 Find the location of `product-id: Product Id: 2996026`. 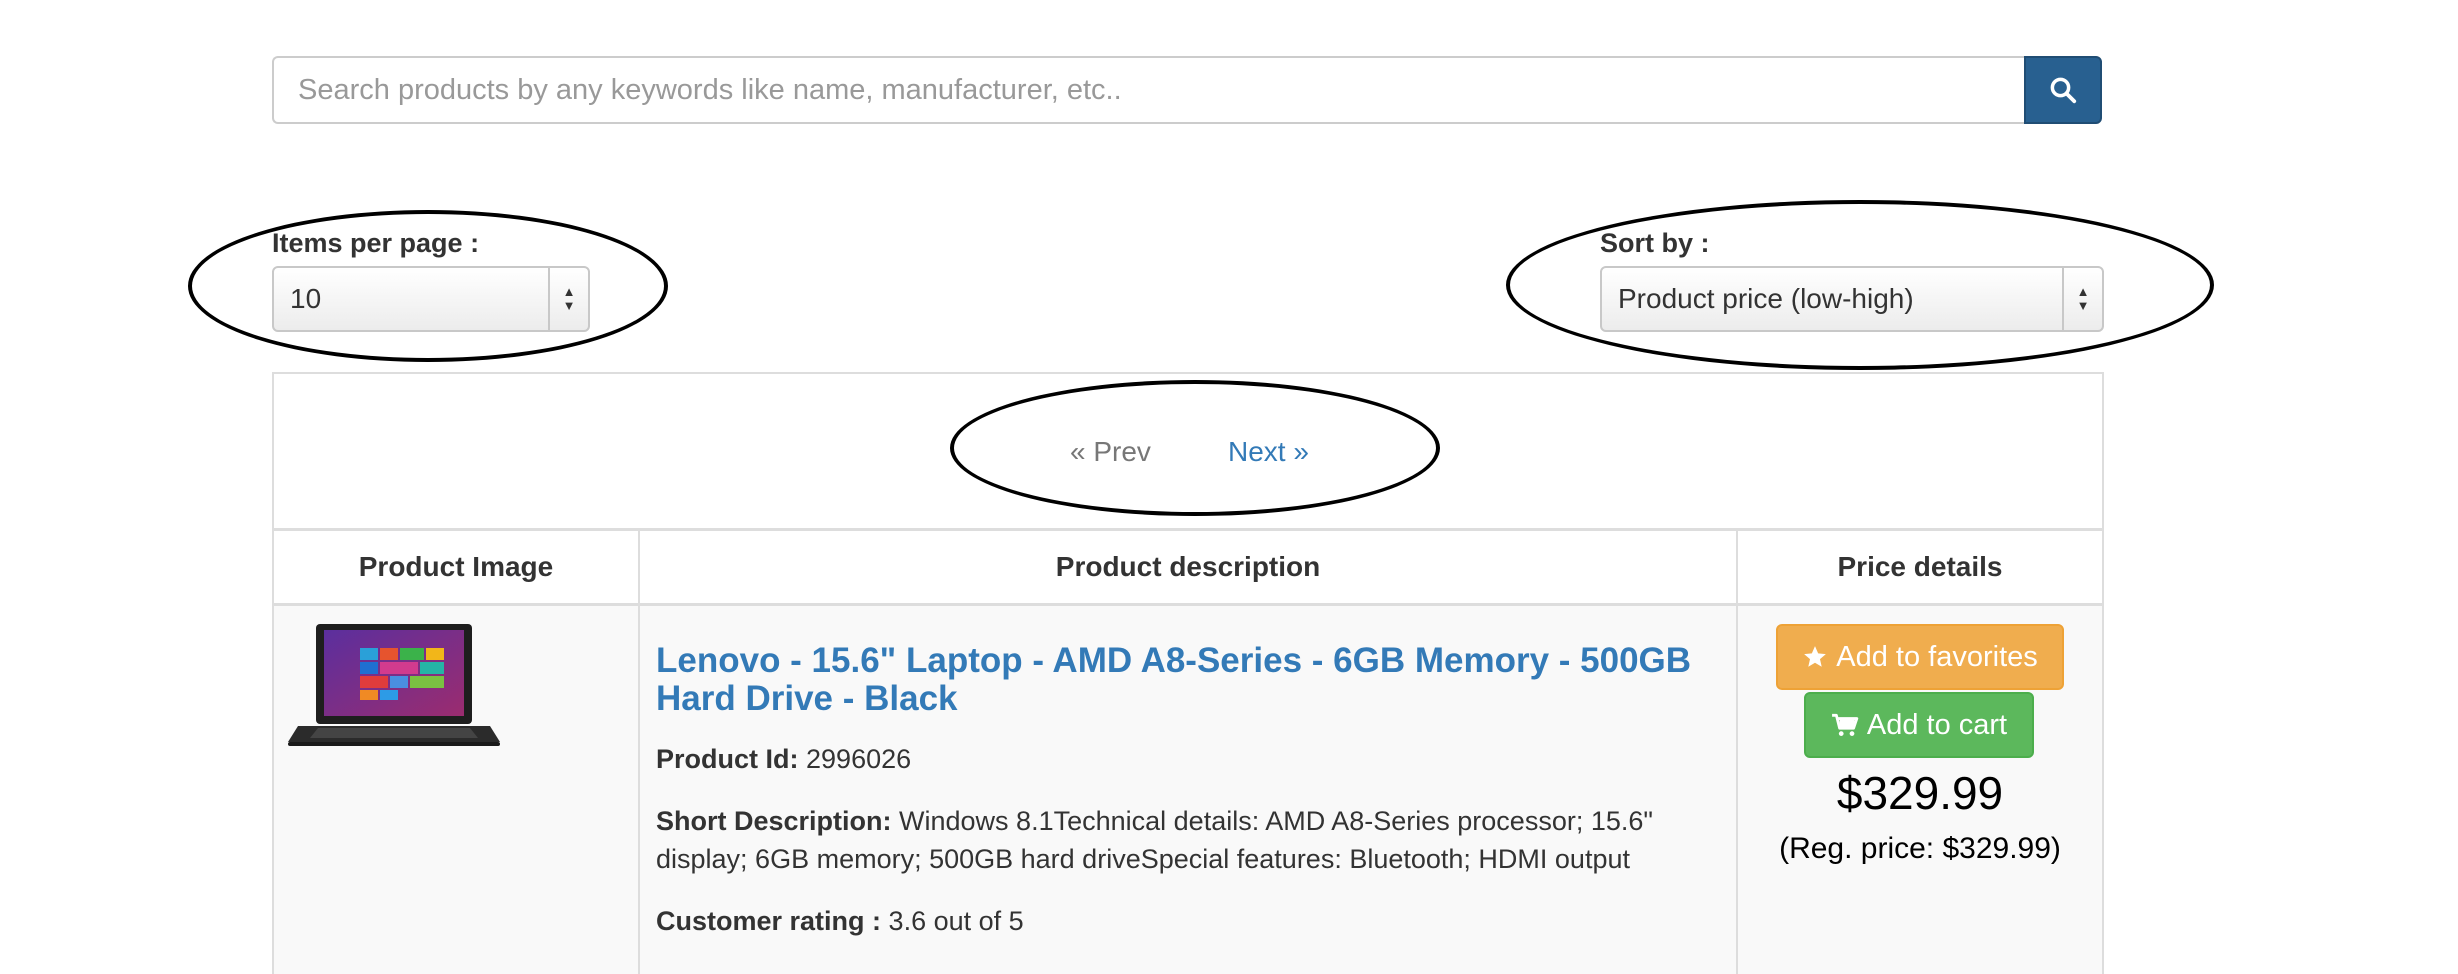

product-id: Product Id: 2996026 is located at coordinates (1186, 759).